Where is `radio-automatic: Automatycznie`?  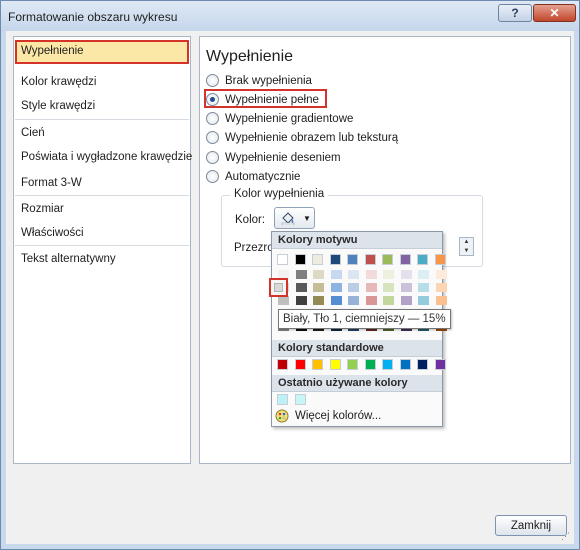
radio-automatic: Automatycznie is located at coordinates (253, 176).